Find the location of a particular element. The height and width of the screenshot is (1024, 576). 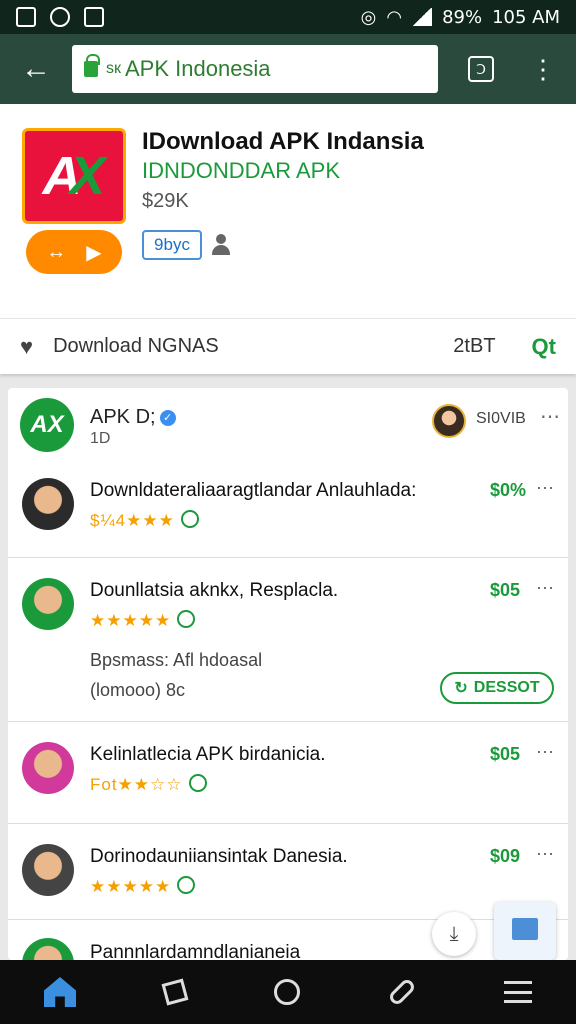

vibrate-icon: ◎ is located at coordinates (368, 17).